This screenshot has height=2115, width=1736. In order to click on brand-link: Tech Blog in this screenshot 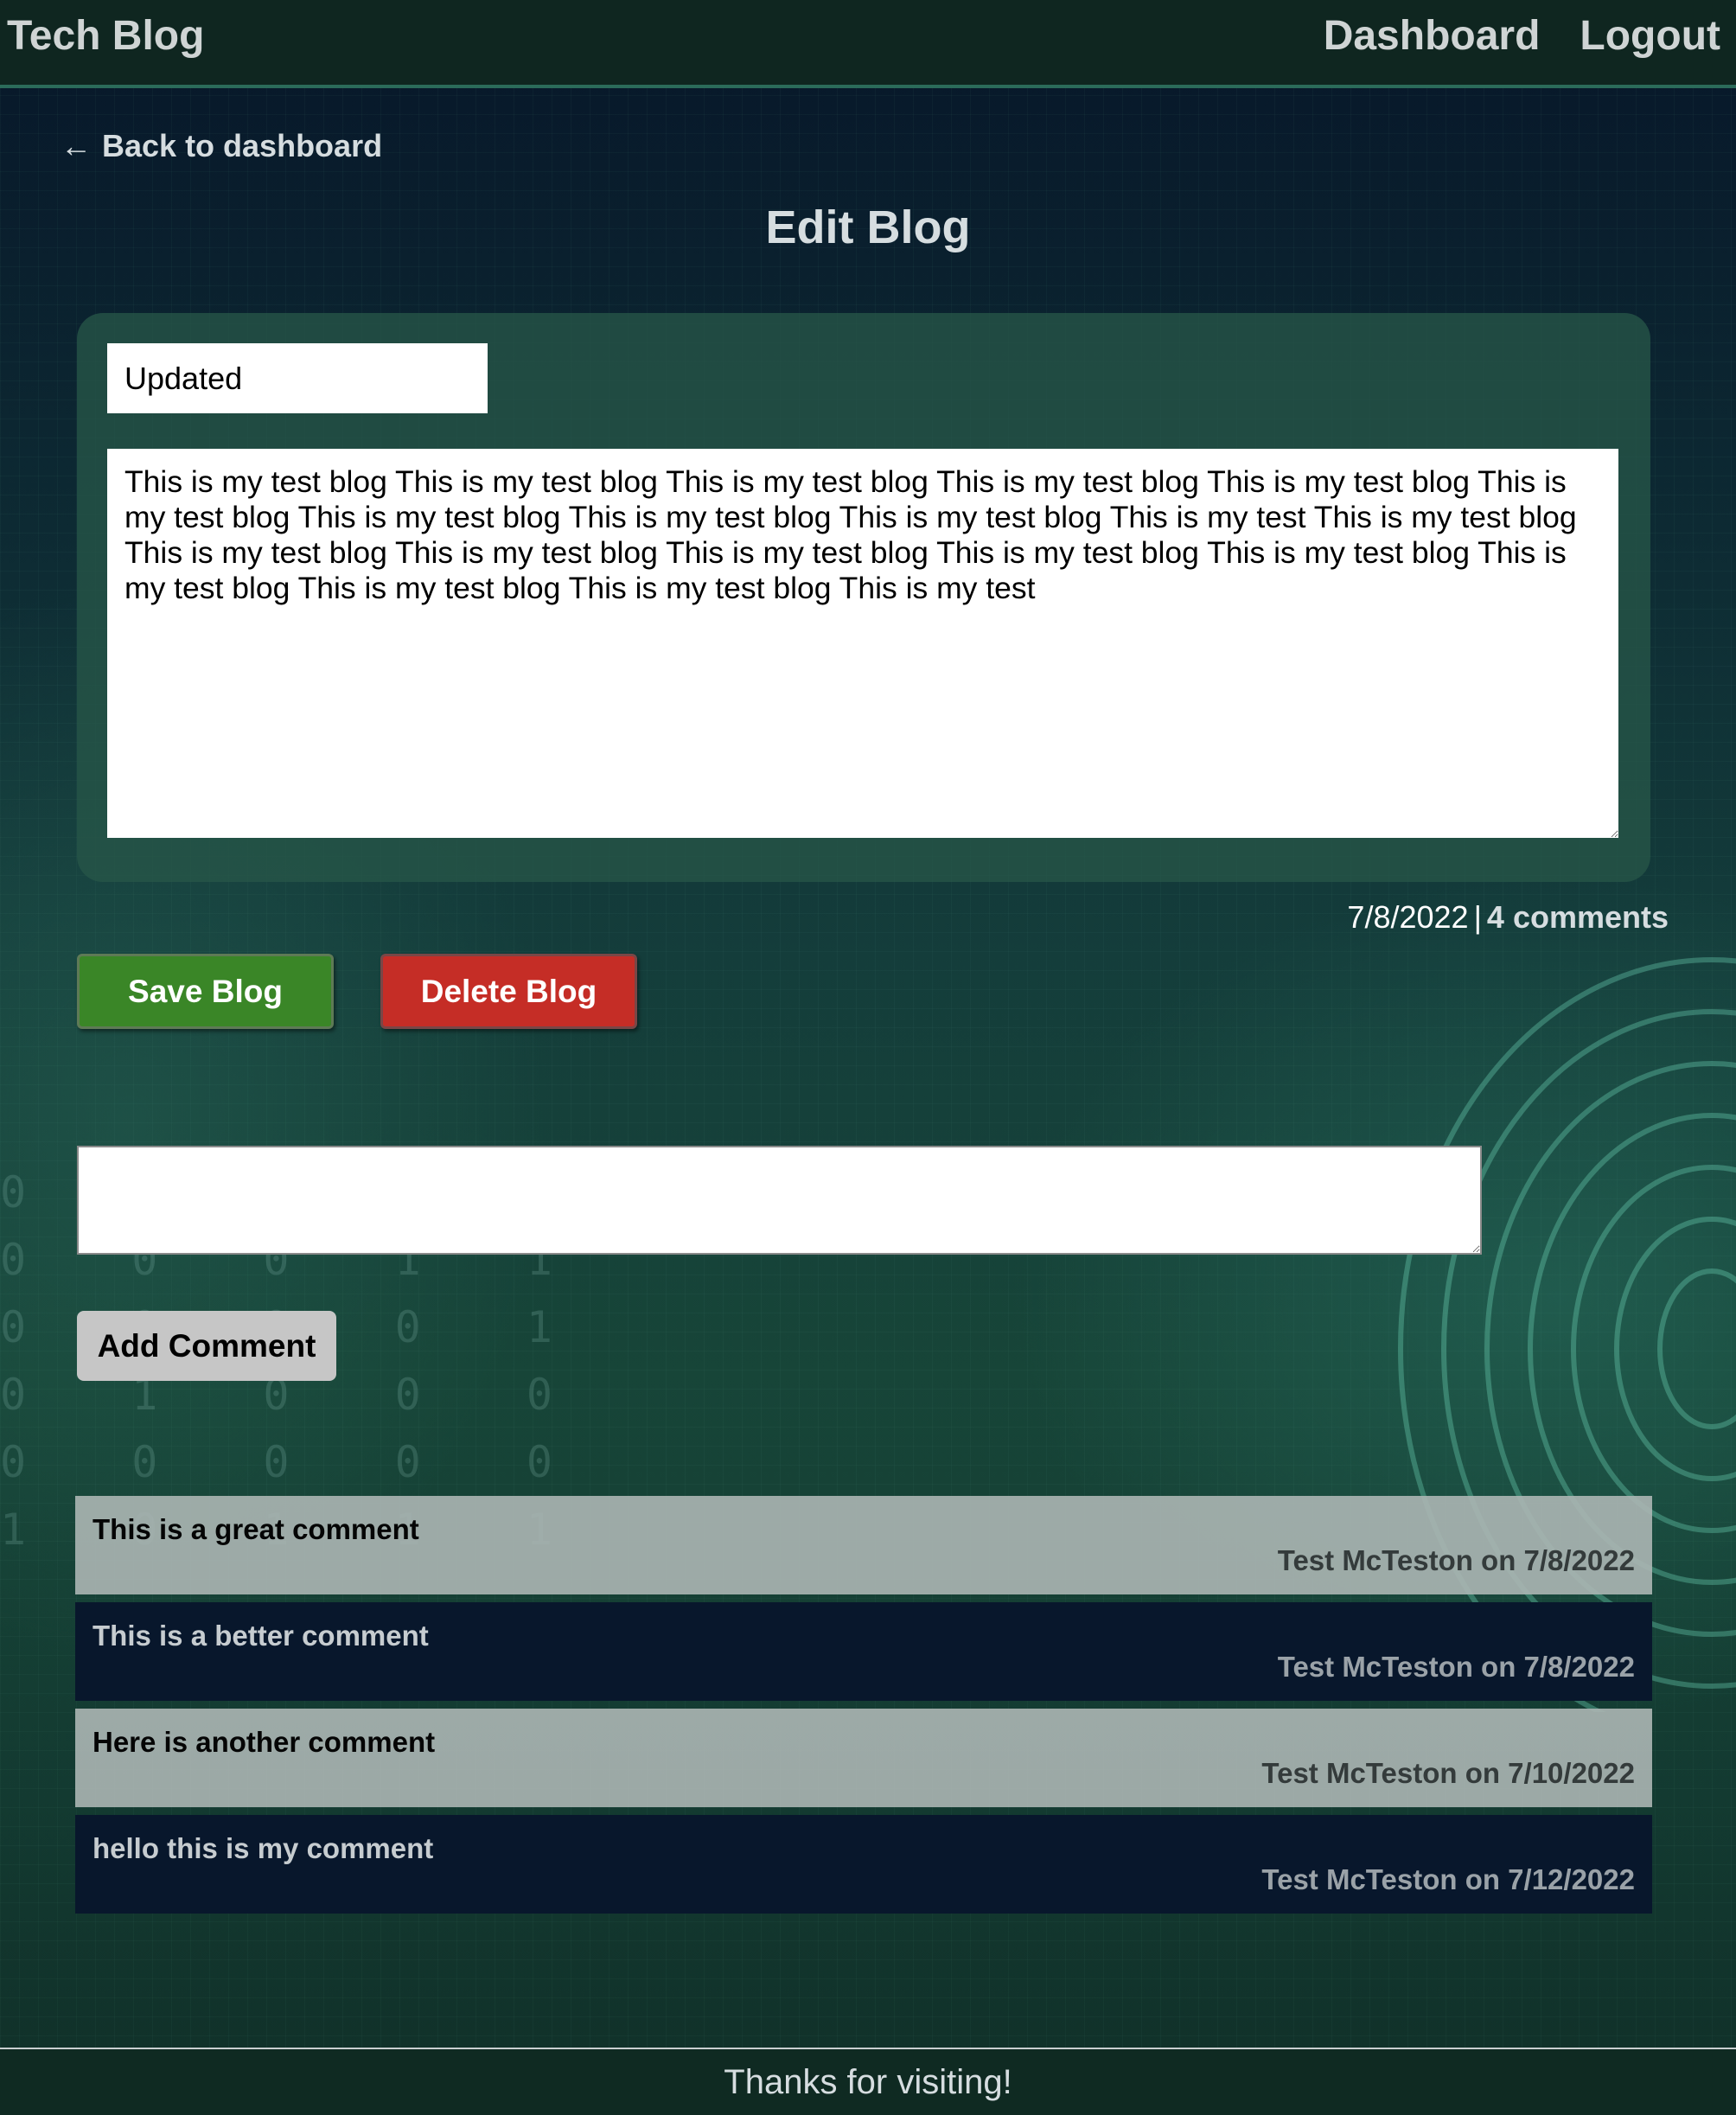, I will do `click(105, 36)`.